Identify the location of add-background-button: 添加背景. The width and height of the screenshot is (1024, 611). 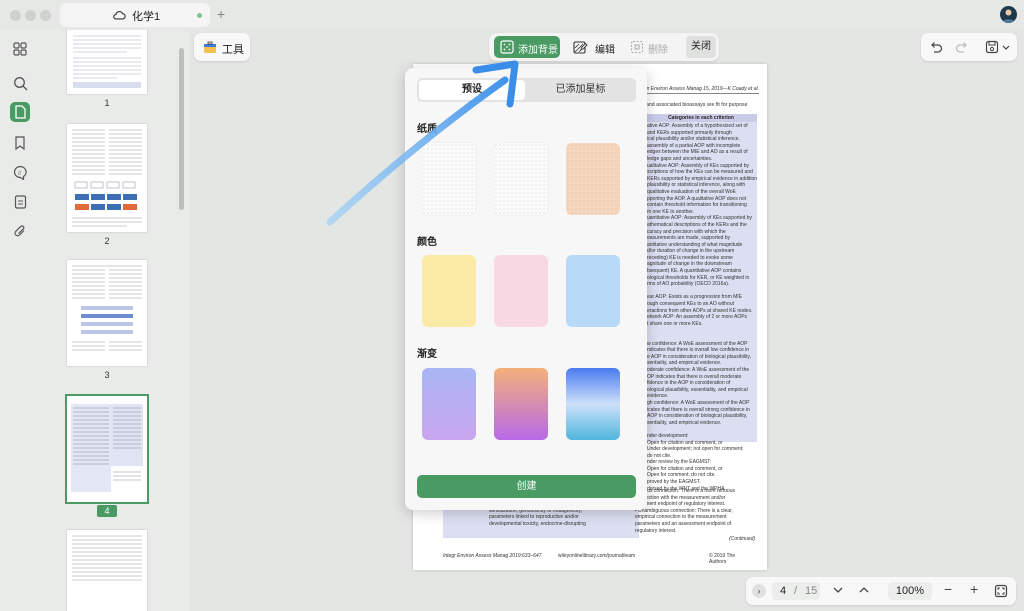
(527, 47).